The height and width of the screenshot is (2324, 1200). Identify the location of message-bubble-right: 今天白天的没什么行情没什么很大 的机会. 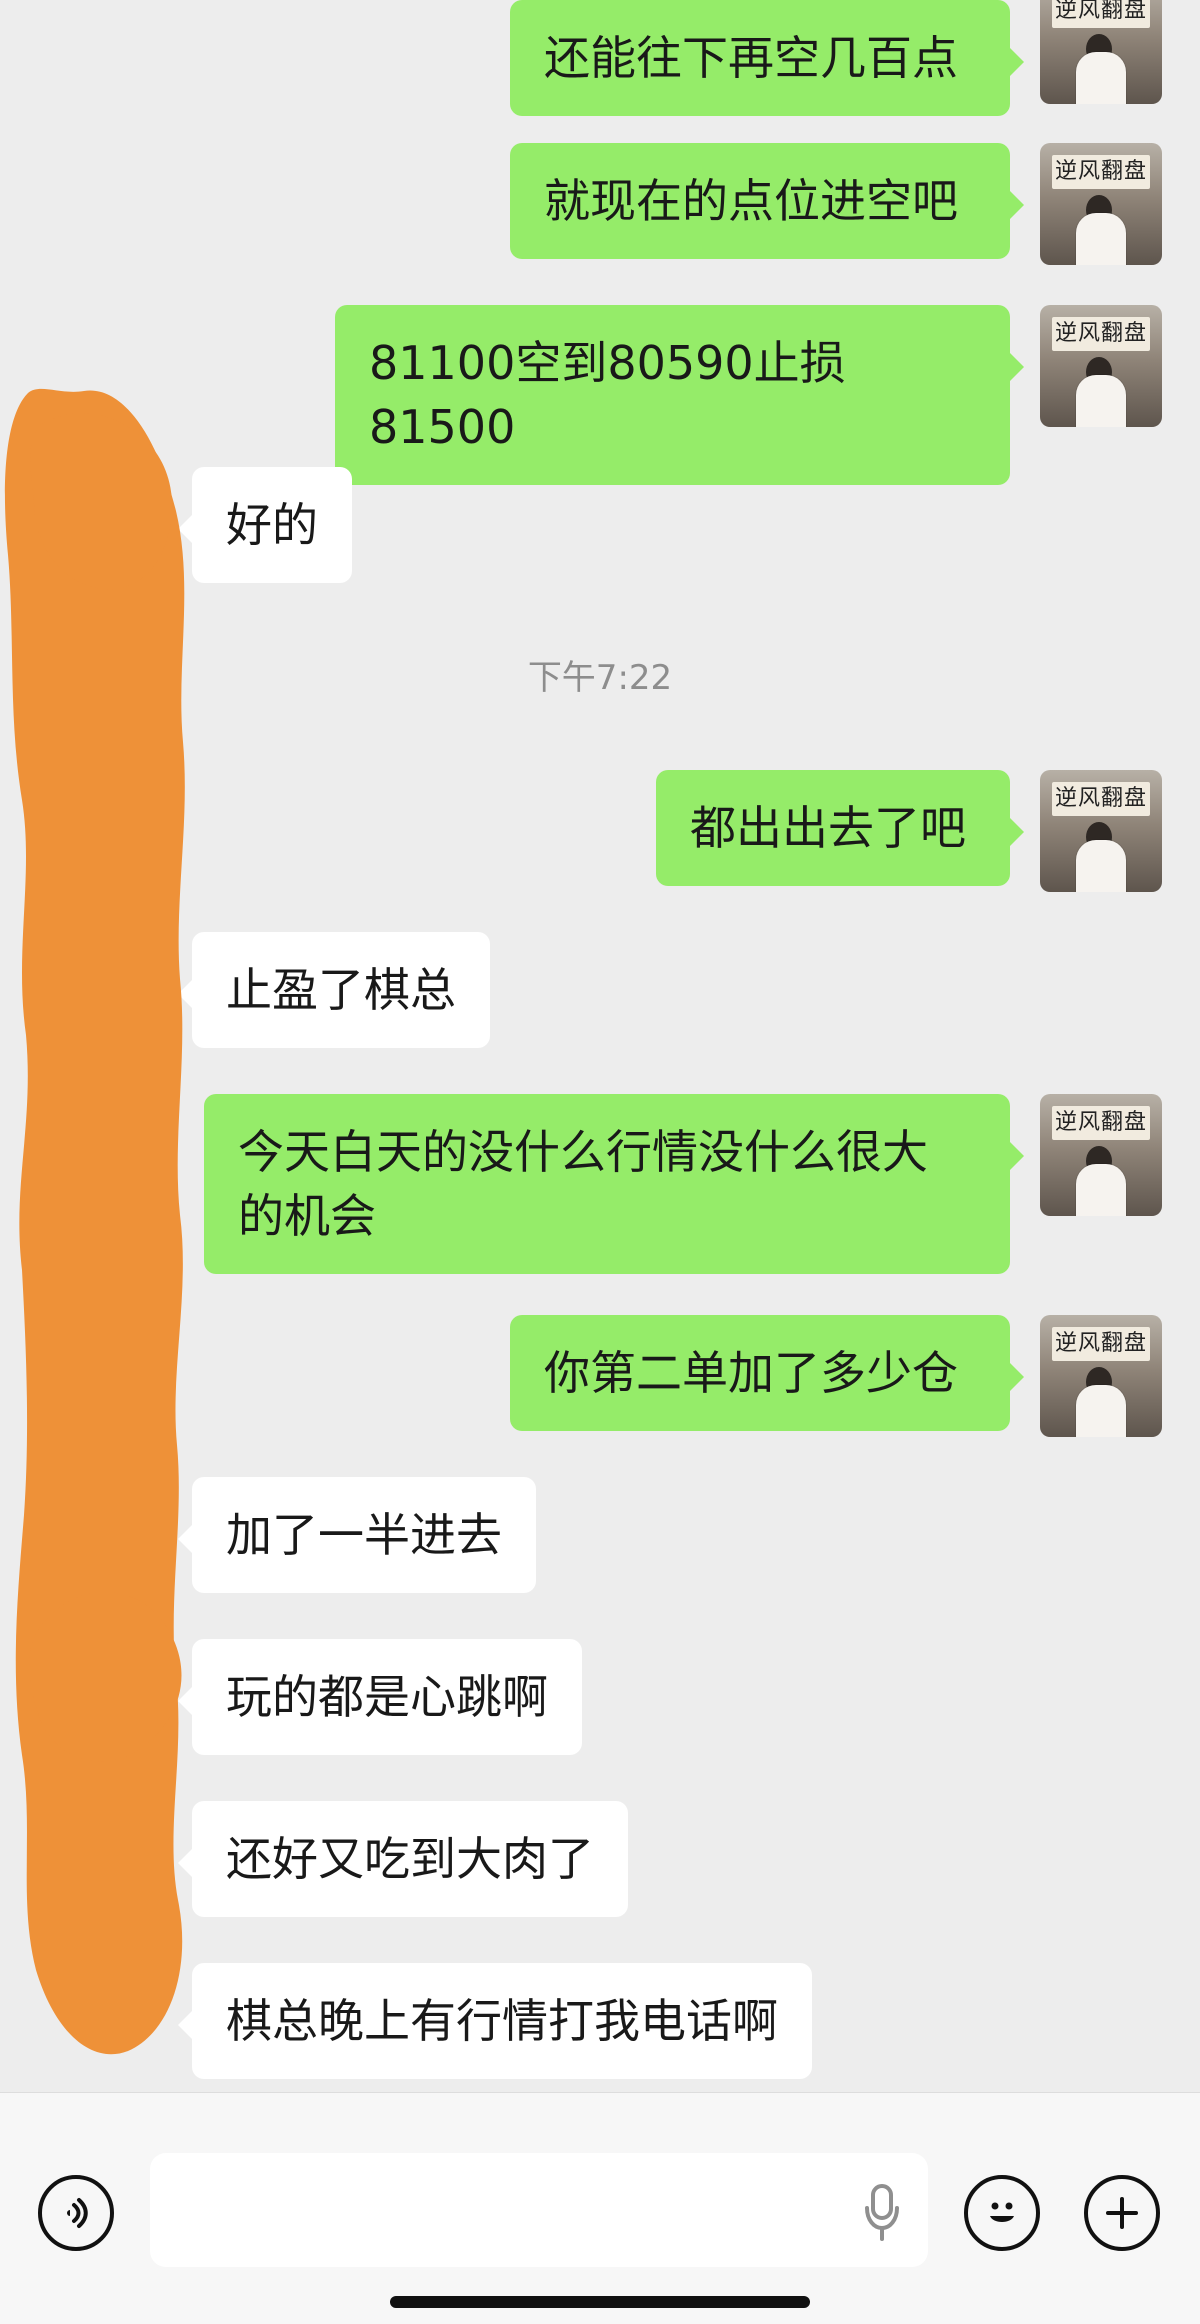
(614, 1184).